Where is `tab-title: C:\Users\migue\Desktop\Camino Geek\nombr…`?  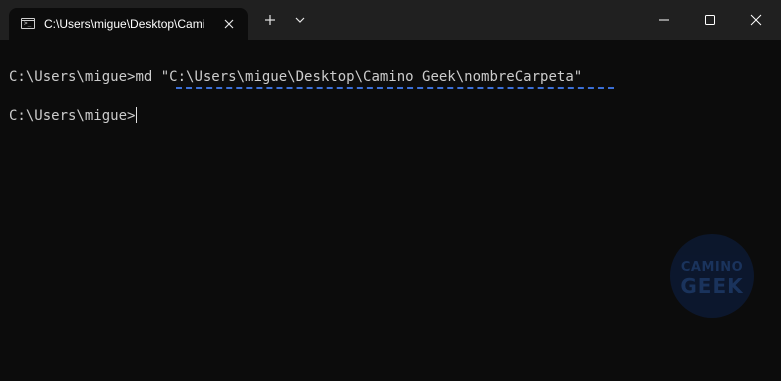
tab-title: C:\Users\migue\Desktop\Camino Geek\nombr… is located at coordinates (124, 24).